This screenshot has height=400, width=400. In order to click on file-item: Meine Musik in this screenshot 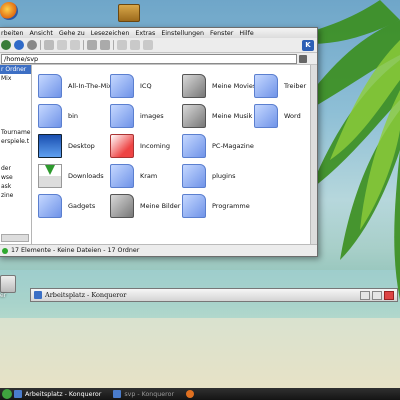, I will do `click(218, 116)`.